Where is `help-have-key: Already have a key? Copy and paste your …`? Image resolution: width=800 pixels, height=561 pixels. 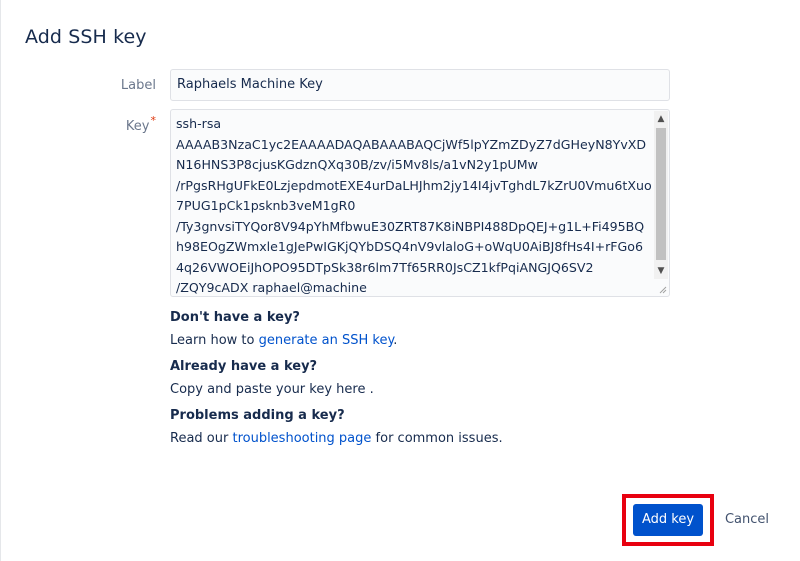 help-have-key: Already have a key? Copy and paste your … is located at coordinates (272, 379).